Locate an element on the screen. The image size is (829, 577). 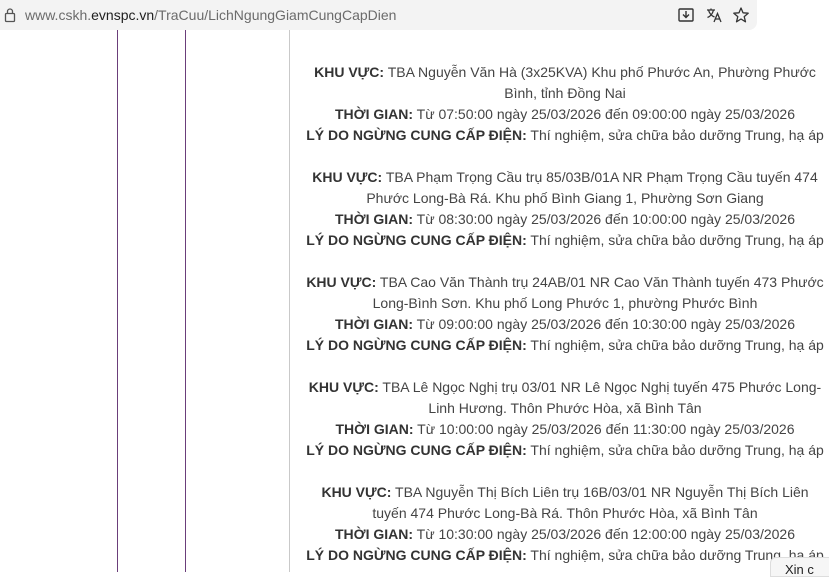
url-prefix: www.cskh. is located at coordinates (58, 15).